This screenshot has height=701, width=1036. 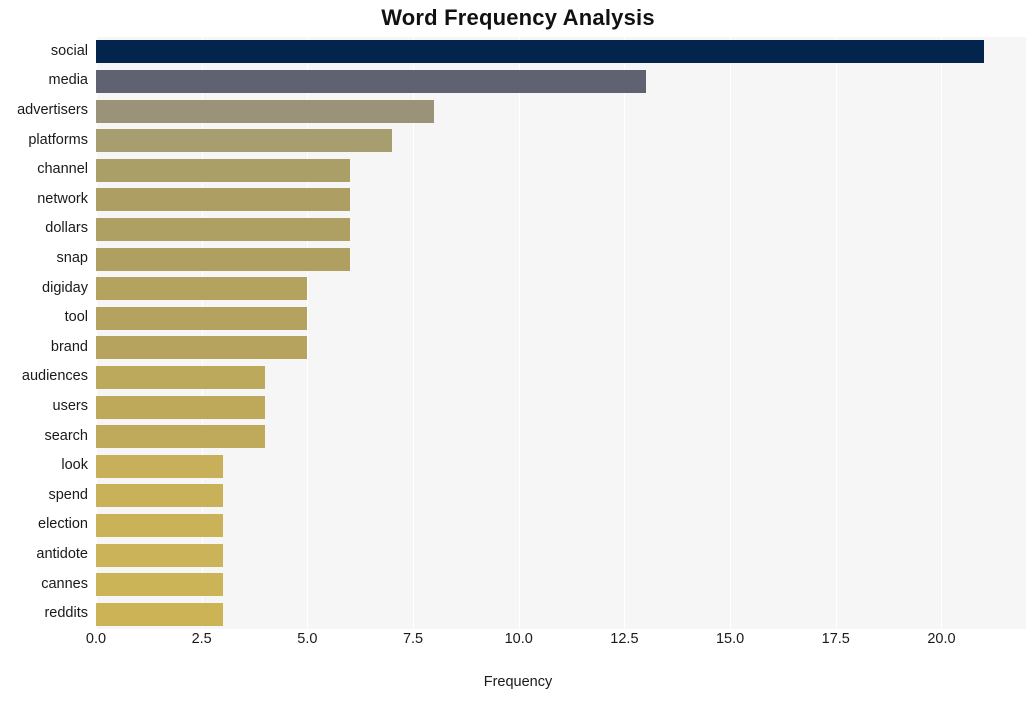 What do you see at coordinates (54, 376) in the screenshot?
I see `y-tick-label: audiences` at bounding box center [54, 376].